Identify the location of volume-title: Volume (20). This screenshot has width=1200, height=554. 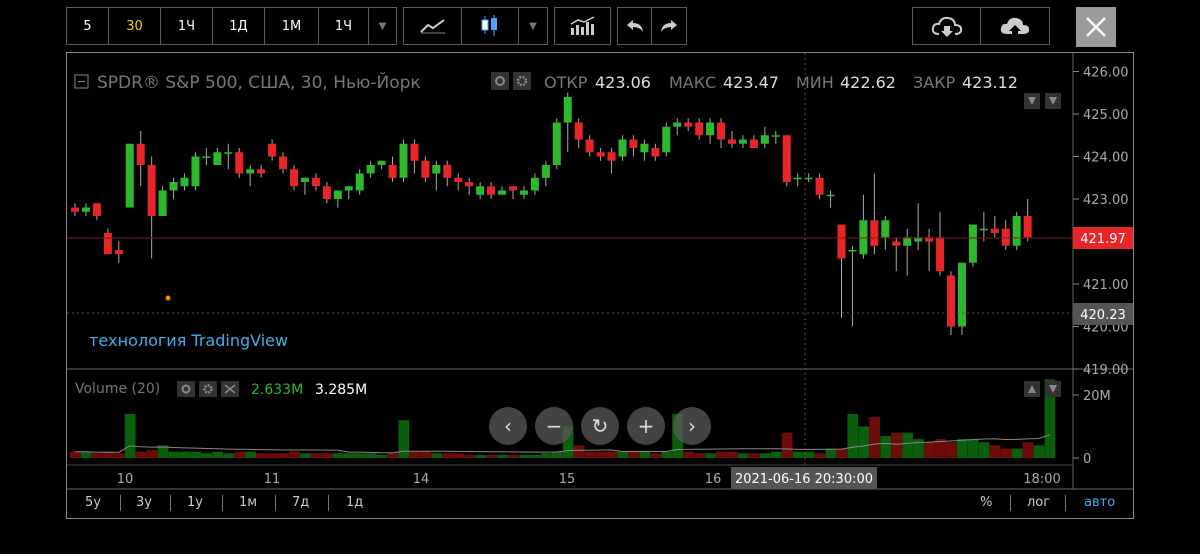
(117, 389).